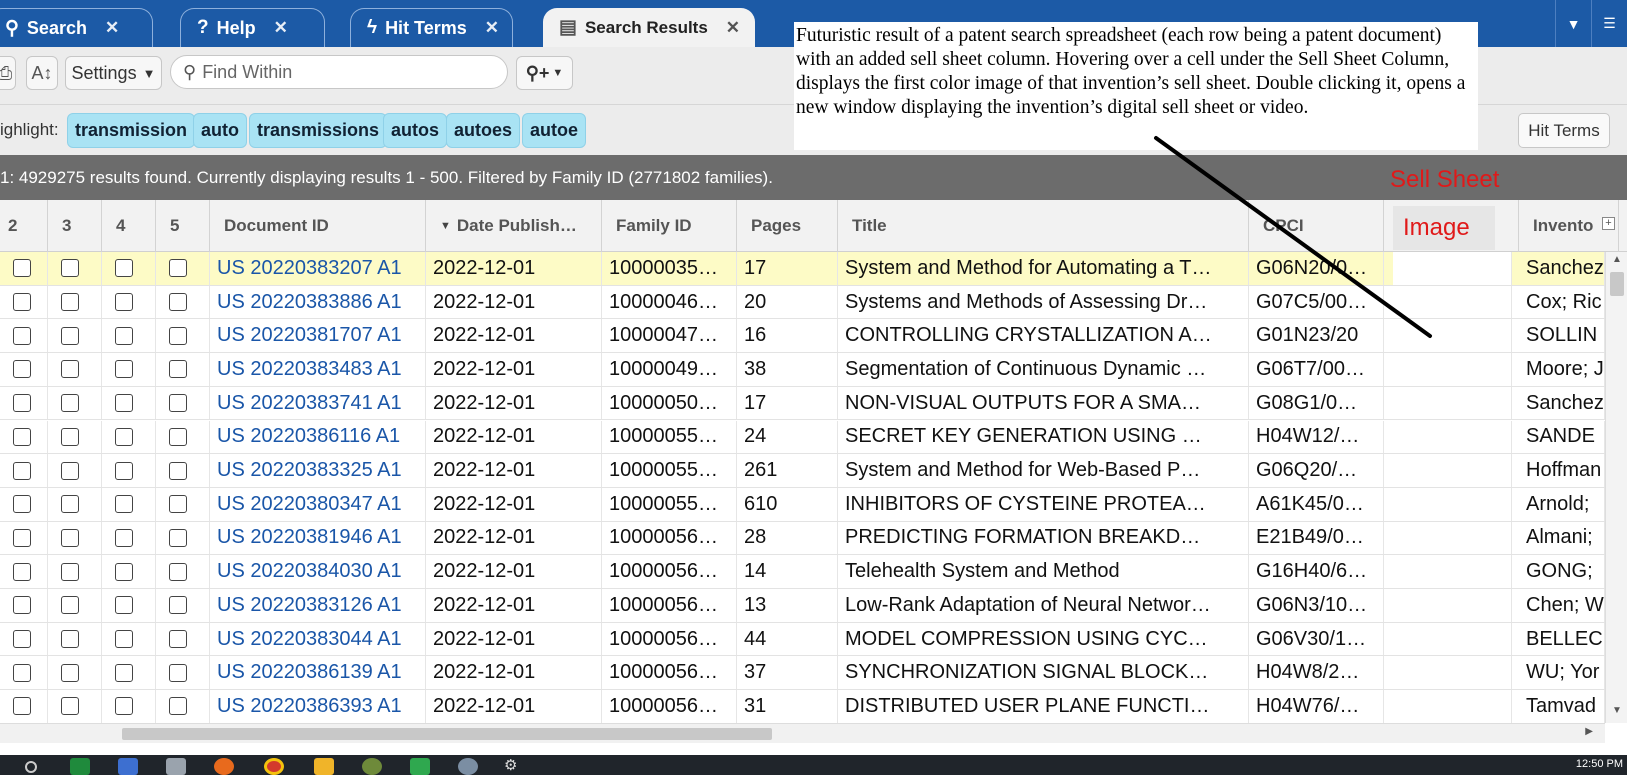 This screenshot has width=1627, height=775. Describe the element at coordinates (554, 130) in the screenshot. I see `highlight-chip: autoe` at that location.